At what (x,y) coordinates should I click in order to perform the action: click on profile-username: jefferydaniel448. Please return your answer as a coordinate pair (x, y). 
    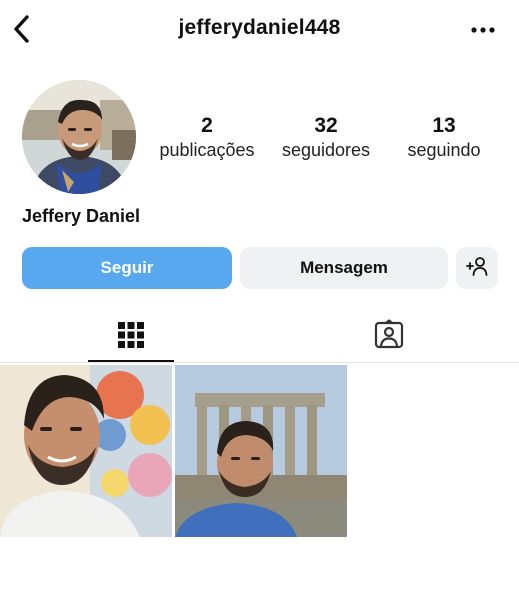
    Looking at the image, I should click on (259, 27).